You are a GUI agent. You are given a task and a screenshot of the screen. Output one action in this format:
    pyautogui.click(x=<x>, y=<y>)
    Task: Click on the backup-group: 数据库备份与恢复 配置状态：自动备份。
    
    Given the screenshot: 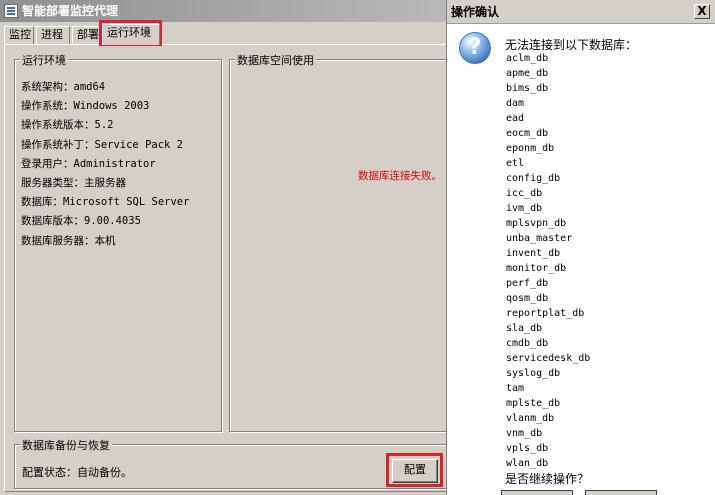 What is the action you would take?
    pyautogui.click(x=231, y=463)
    